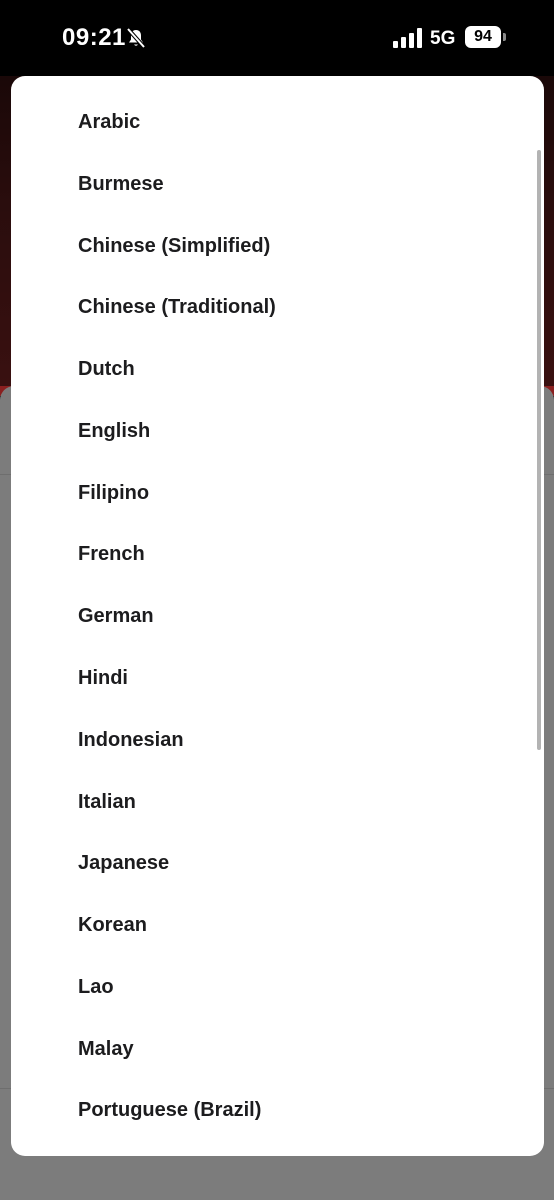  I want to click on menu-scrollbar, so click(539, 450).